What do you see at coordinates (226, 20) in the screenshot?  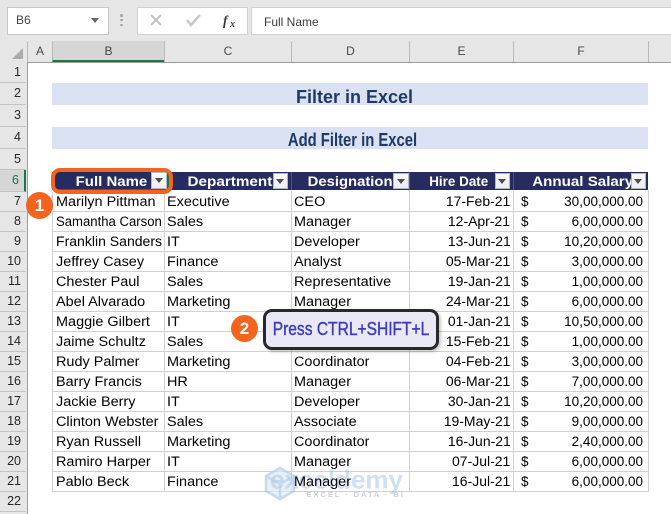 I see `svg-text: f` at bounding box center [226, 20].